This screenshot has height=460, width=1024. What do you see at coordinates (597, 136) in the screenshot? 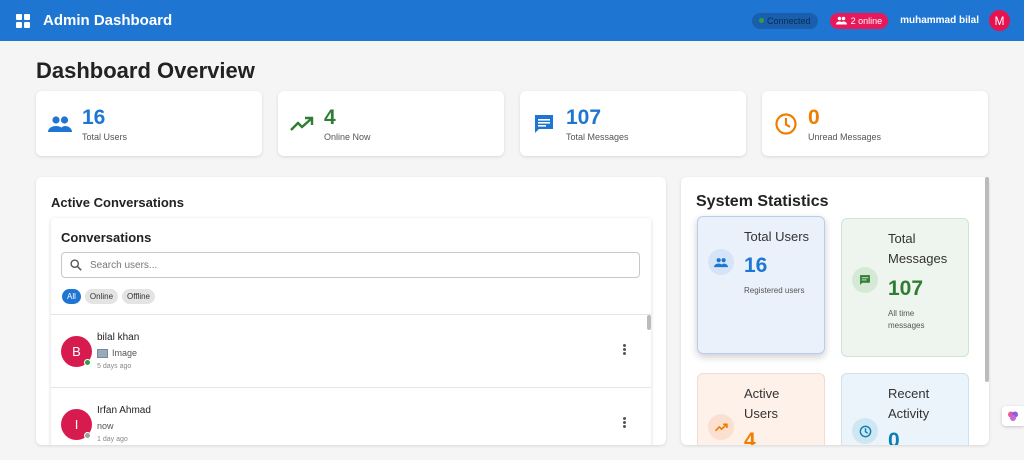
I see `total-messages-label: Total Messages` at bounding box center [597, 136].